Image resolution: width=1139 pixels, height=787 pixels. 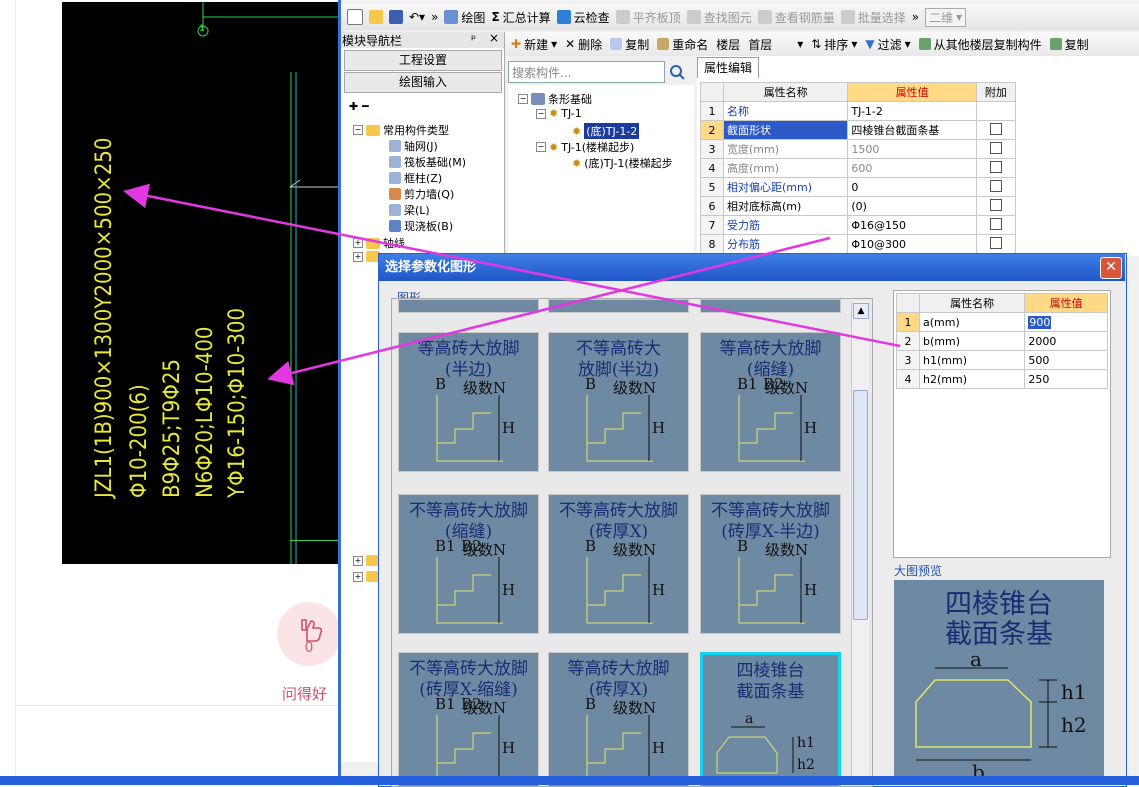 I want to click on new-component-button: ✚ 新建 ▾, so click(x=534, y=44).